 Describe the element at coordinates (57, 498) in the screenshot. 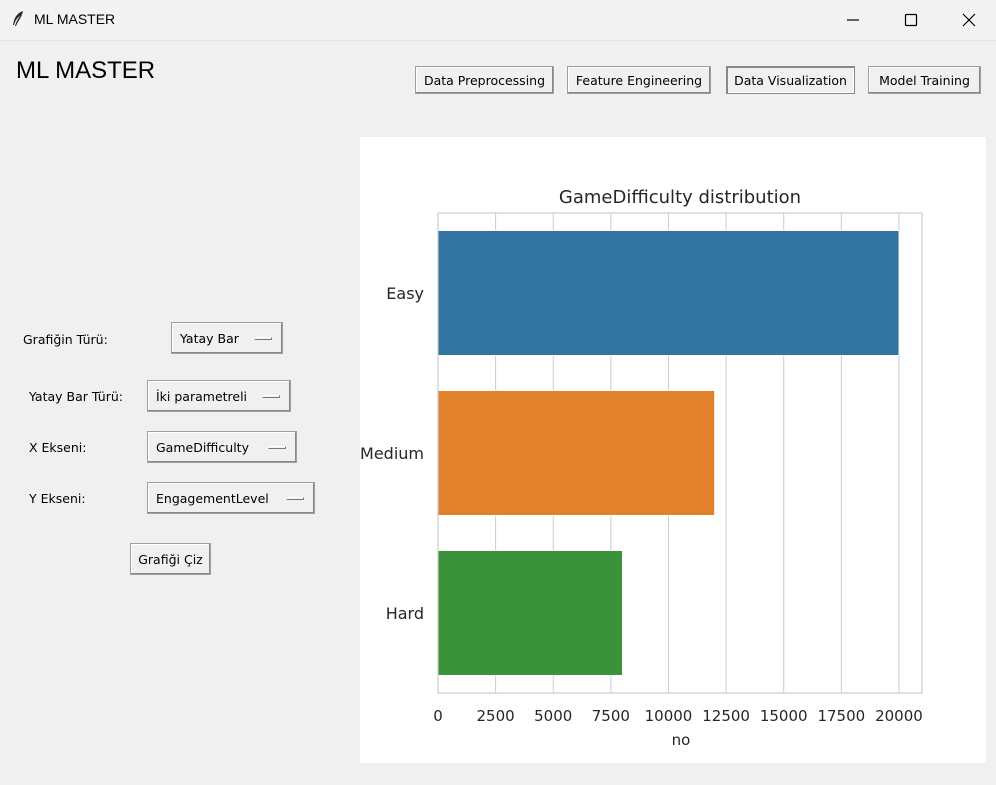

I see `y-axis-label: Y Ekseni:` at that location.